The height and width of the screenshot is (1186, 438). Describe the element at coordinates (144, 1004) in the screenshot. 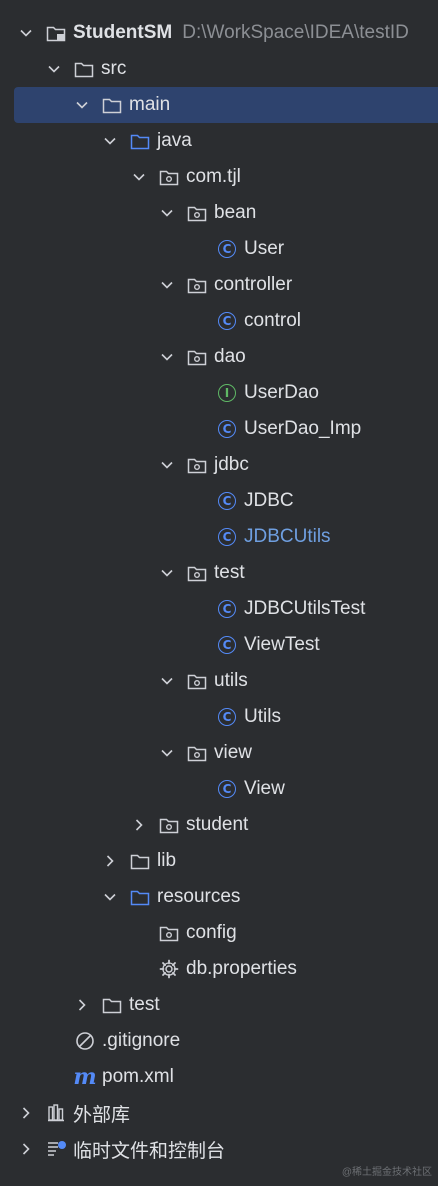

I see `folder-label: test` at that location.